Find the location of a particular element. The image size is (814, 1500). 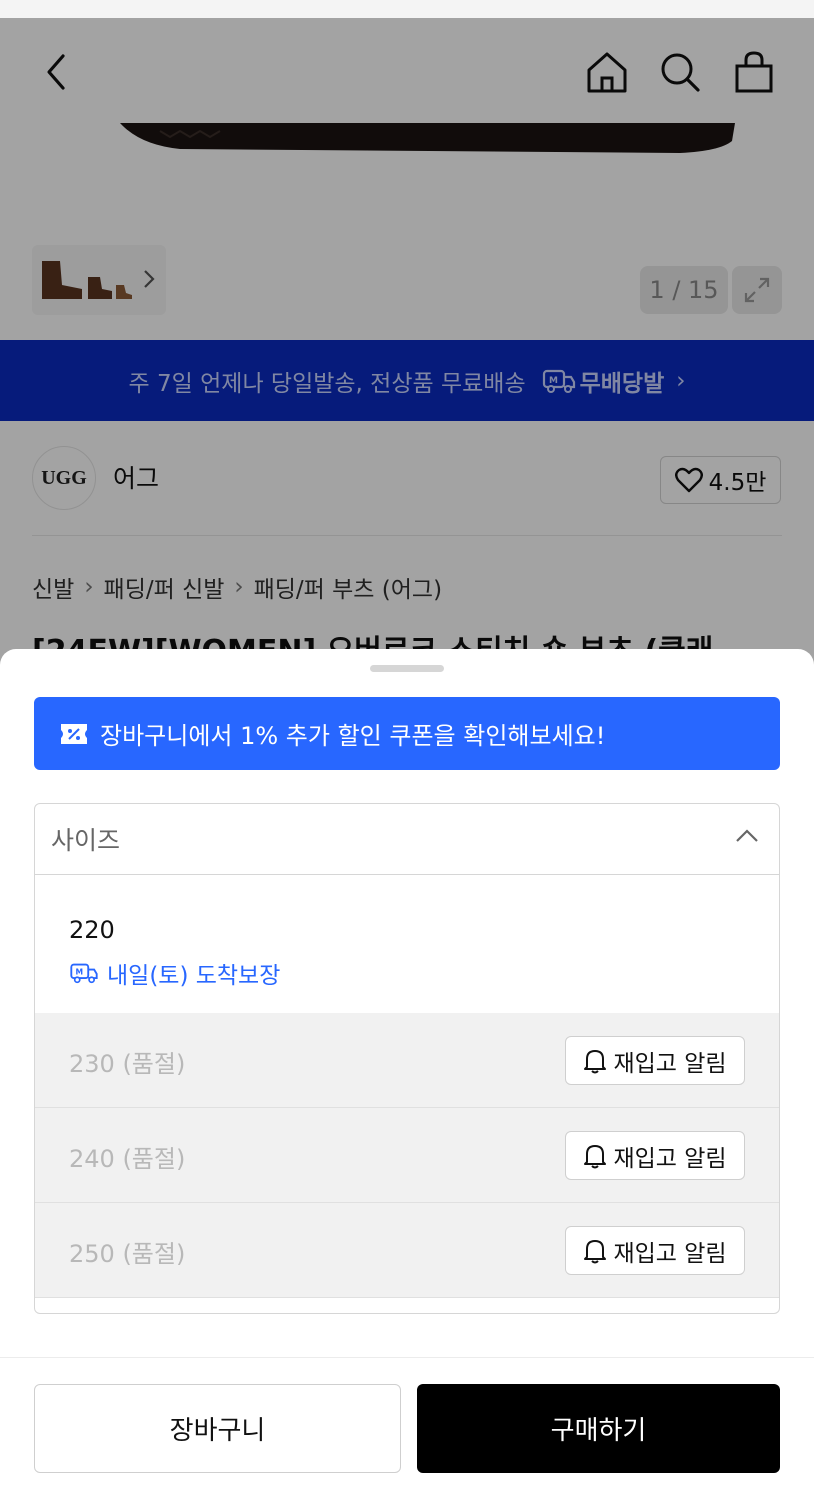

sheet-grabber is located at coordinates (407, 668).